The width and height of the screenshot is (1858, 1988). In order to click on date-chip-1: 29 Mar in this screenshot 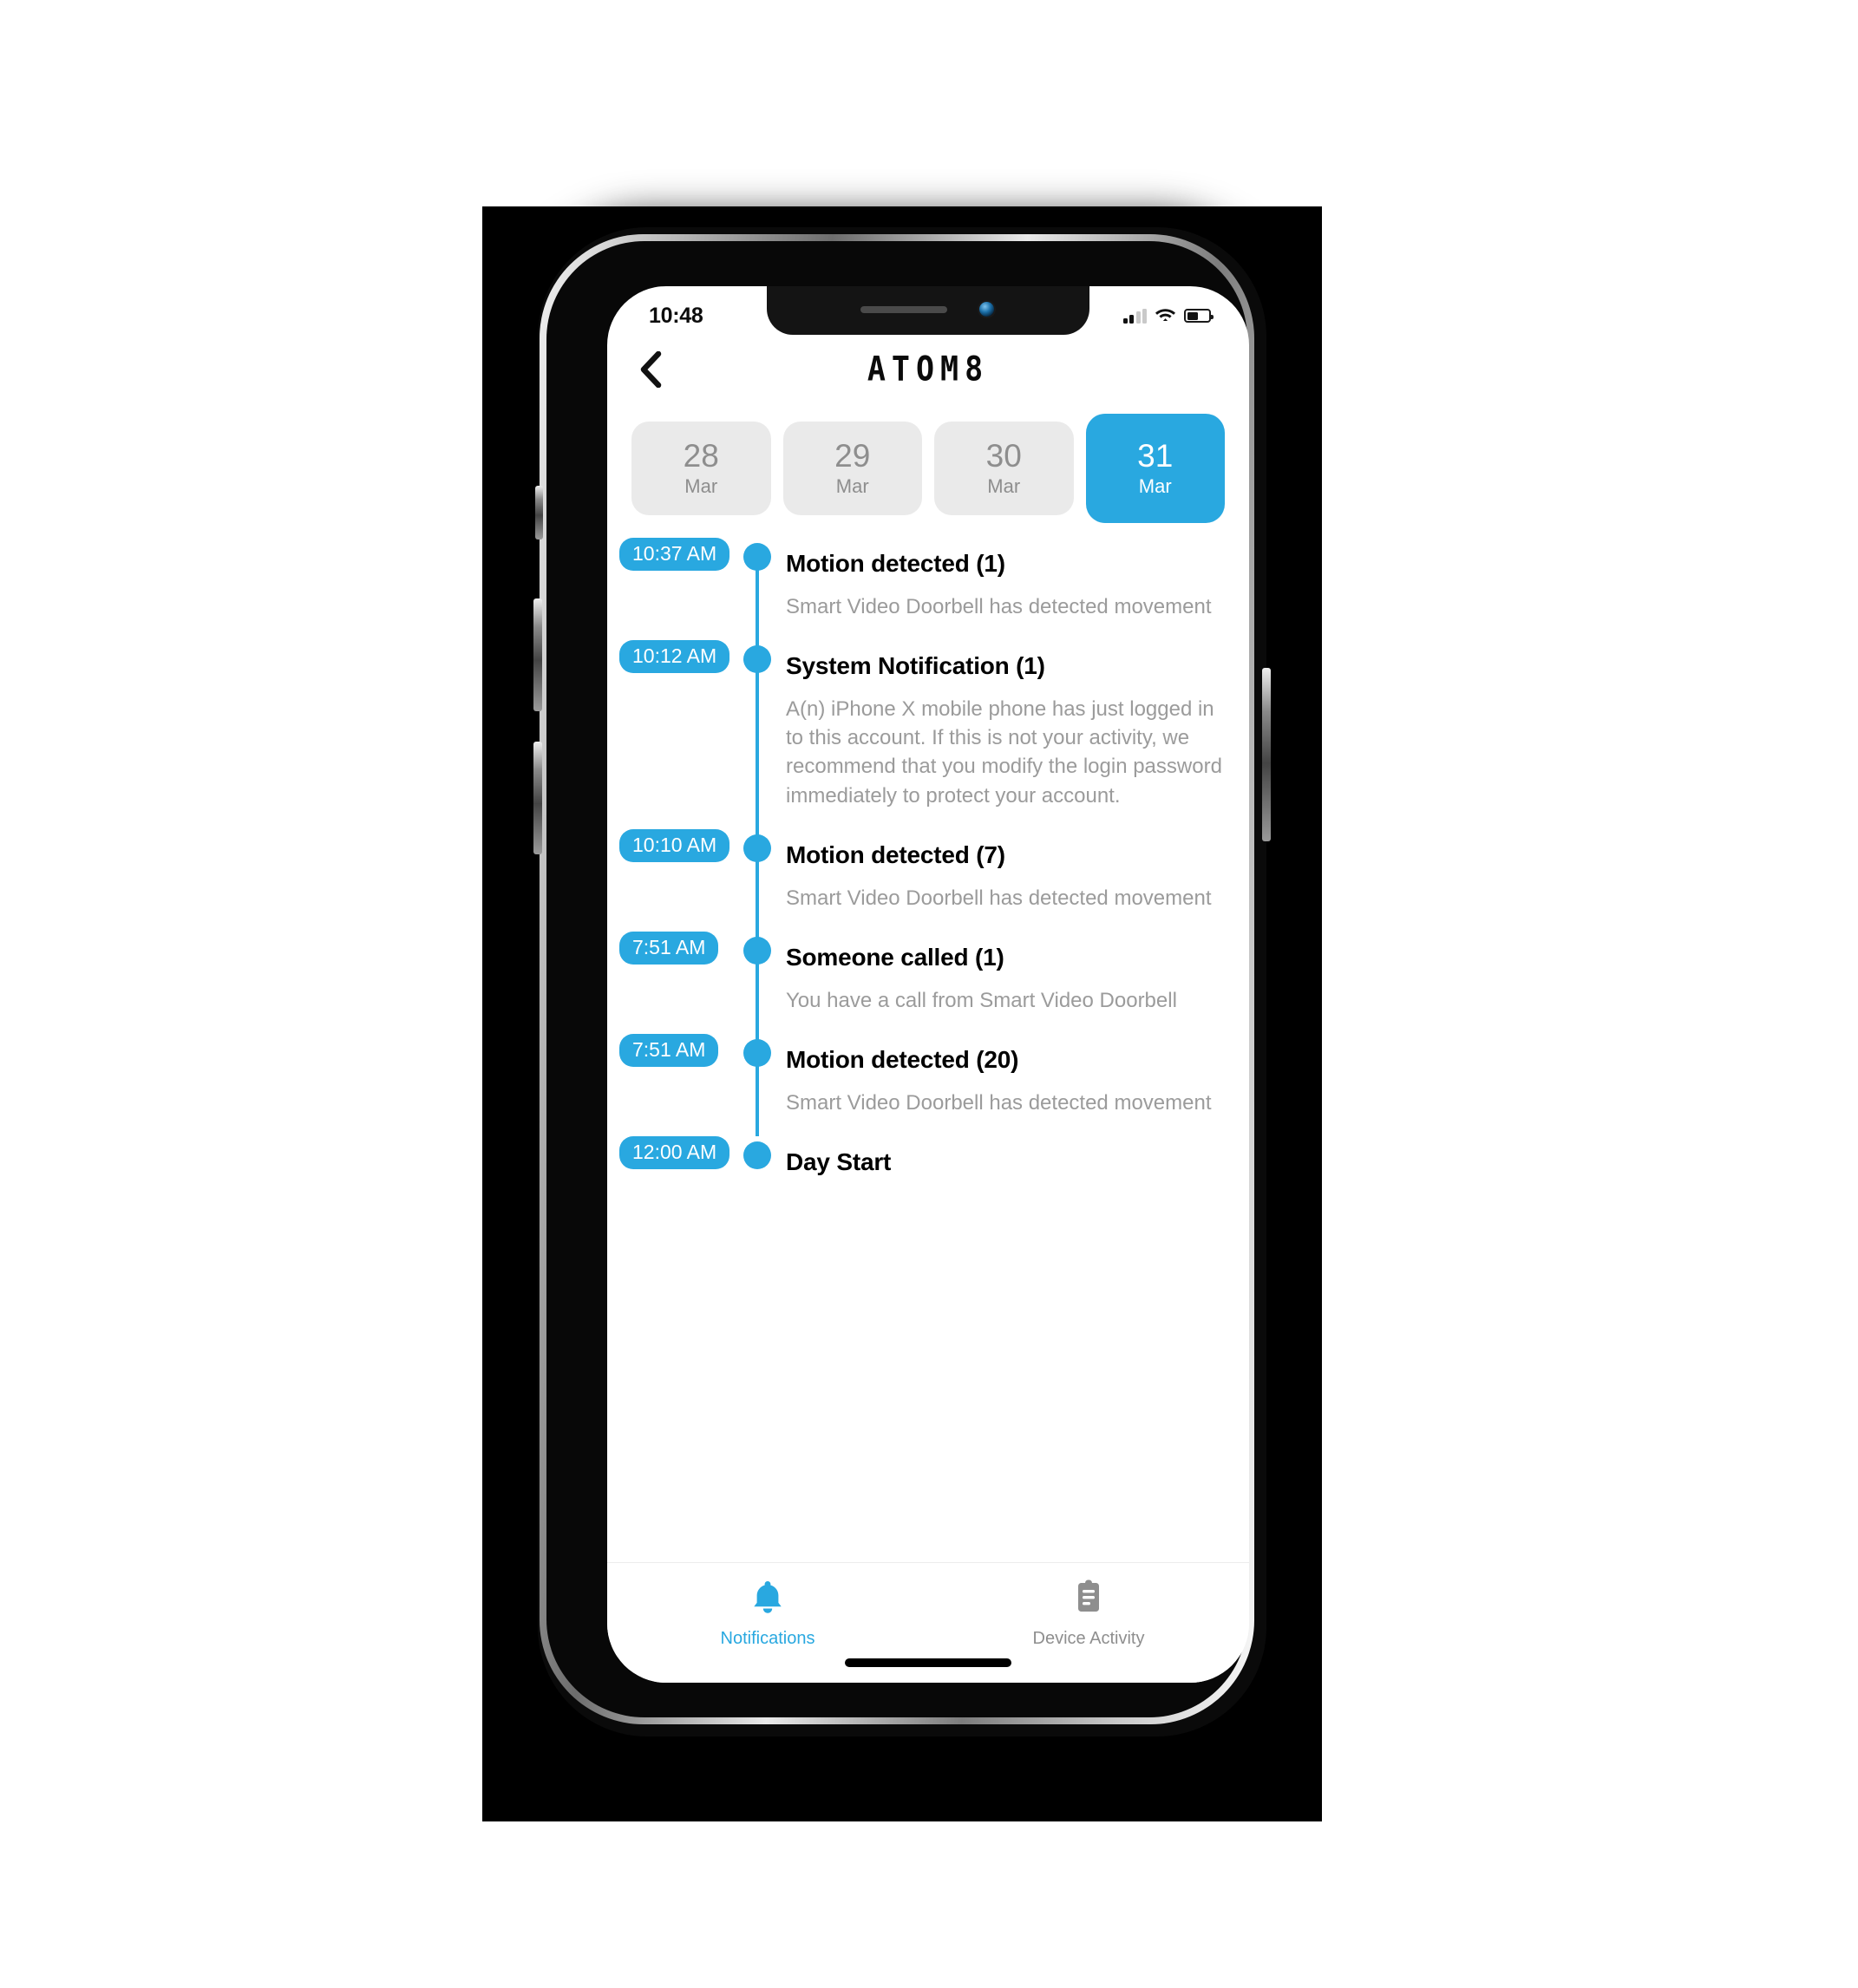, I will do `click(852, 468)`.